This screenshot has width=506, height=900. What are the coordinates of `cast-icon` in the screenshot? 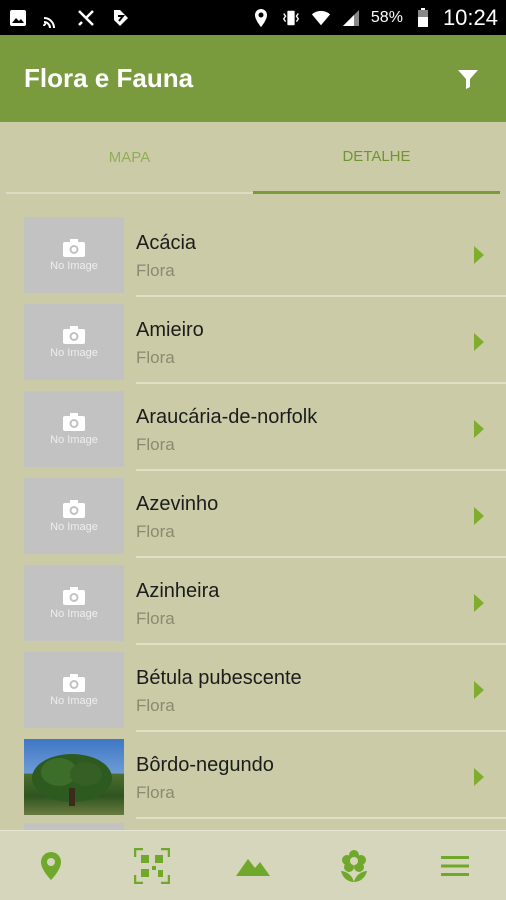 It's located at (52, 18).